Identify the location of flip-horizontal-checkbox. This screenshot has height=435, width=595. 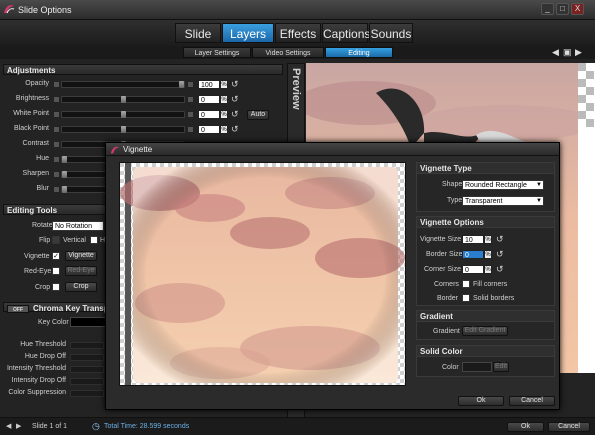
(56, 240).